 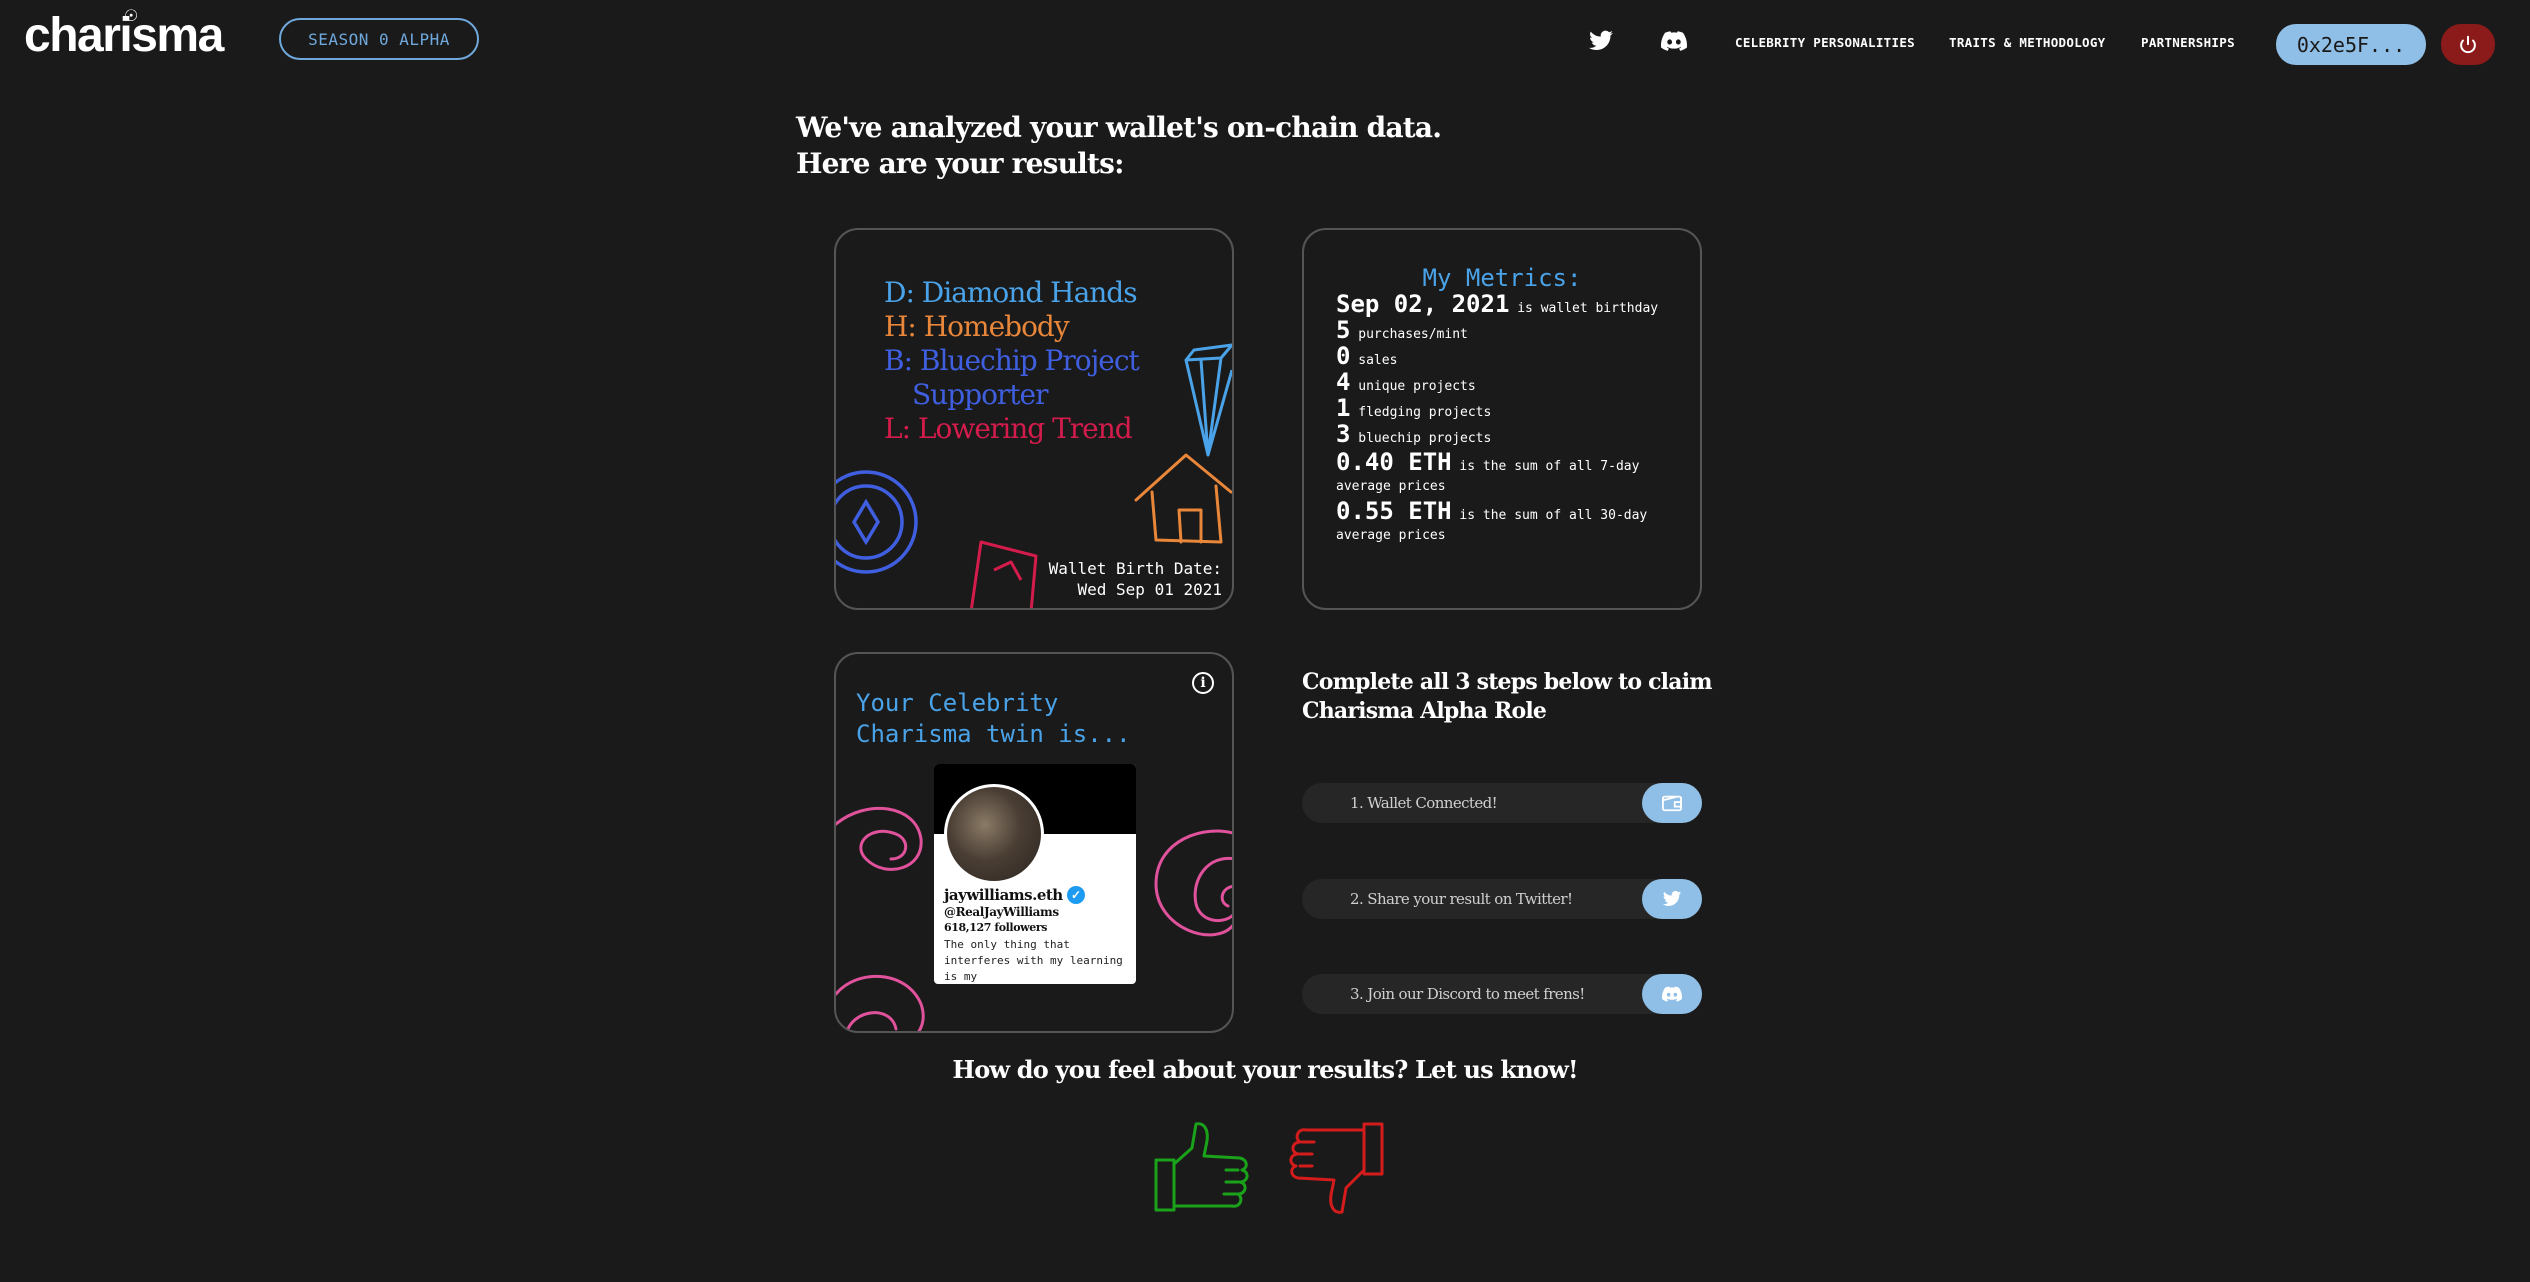 What do you see at coordinates (960, 163) in the screenshot?
I see `results-heading-line2: Here are your results:` at bounding box center [960, 163].